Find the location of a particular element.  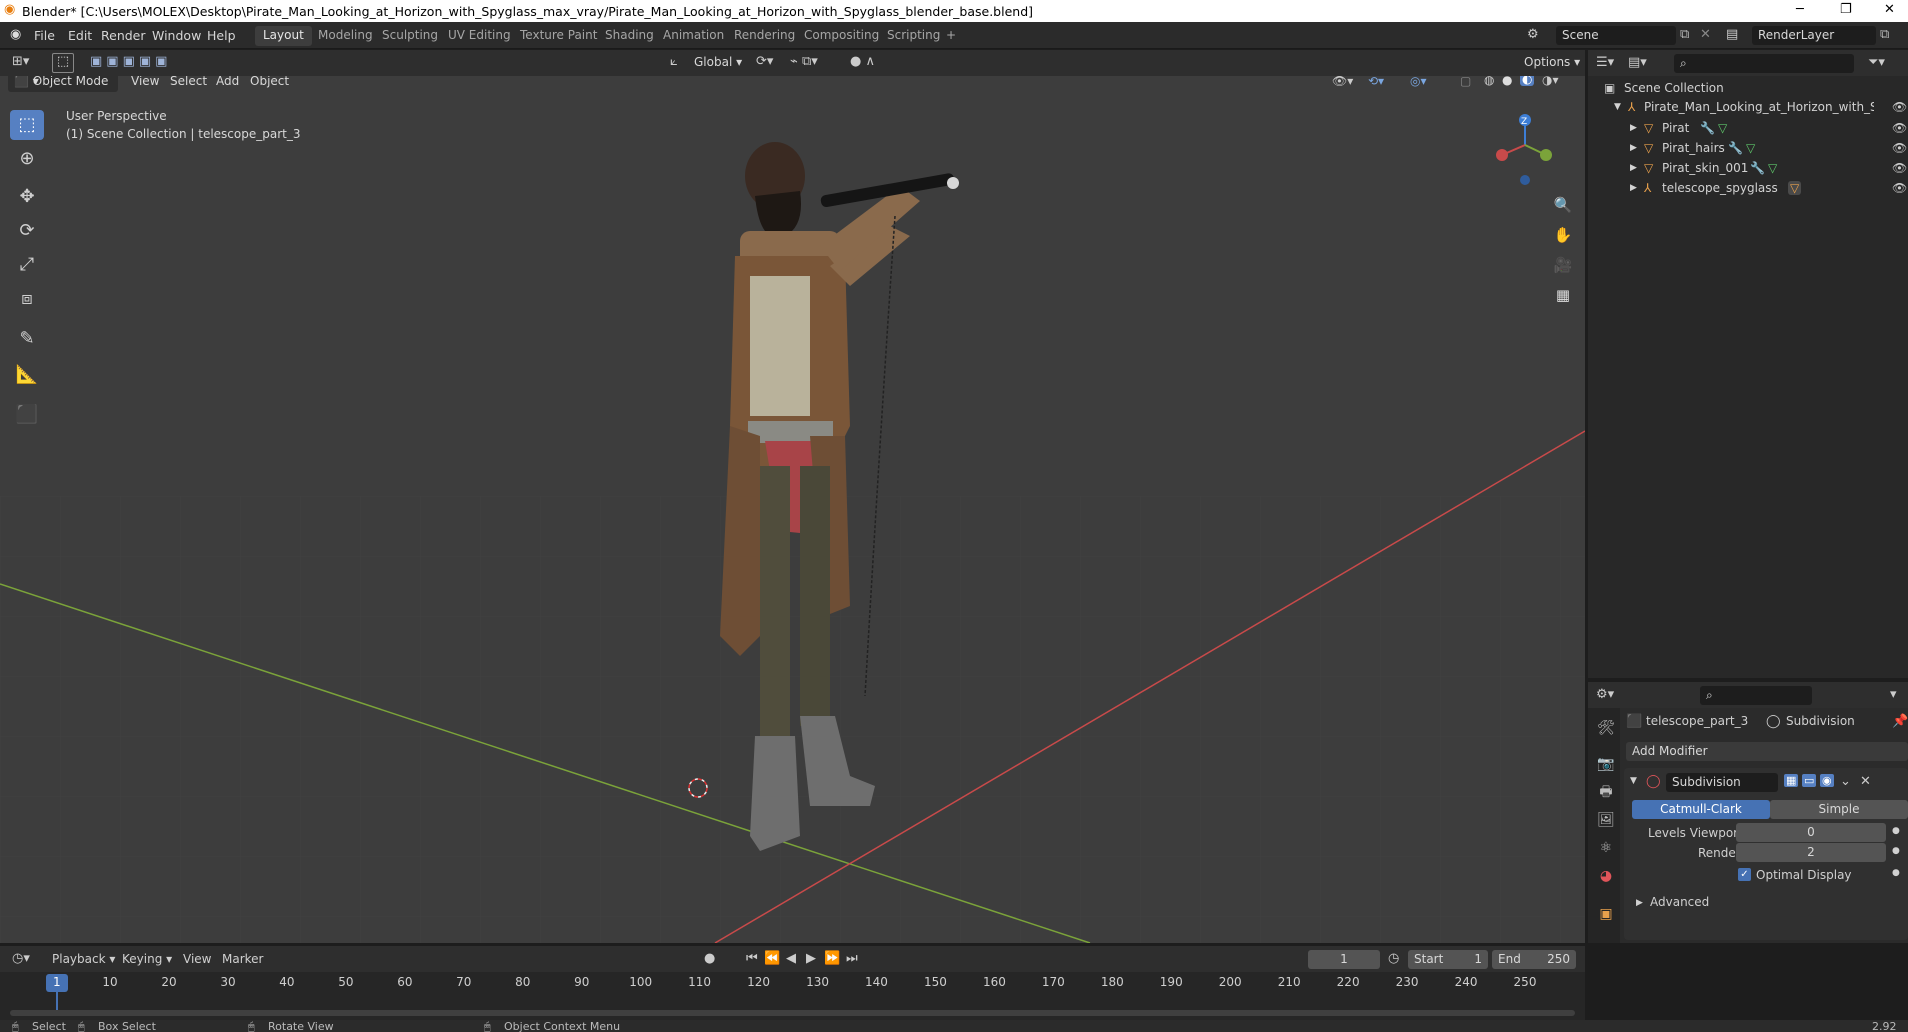

camera-view-icon: 🎥 is located at coordinates (1563, 265).